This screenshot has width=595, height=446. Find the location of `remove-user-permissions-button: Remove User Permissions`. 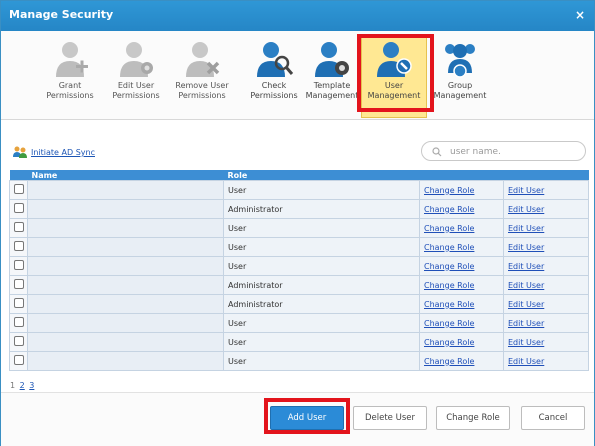

remove-user-permissions-button: Remove User Permissions is located at coordinates (202, 77).